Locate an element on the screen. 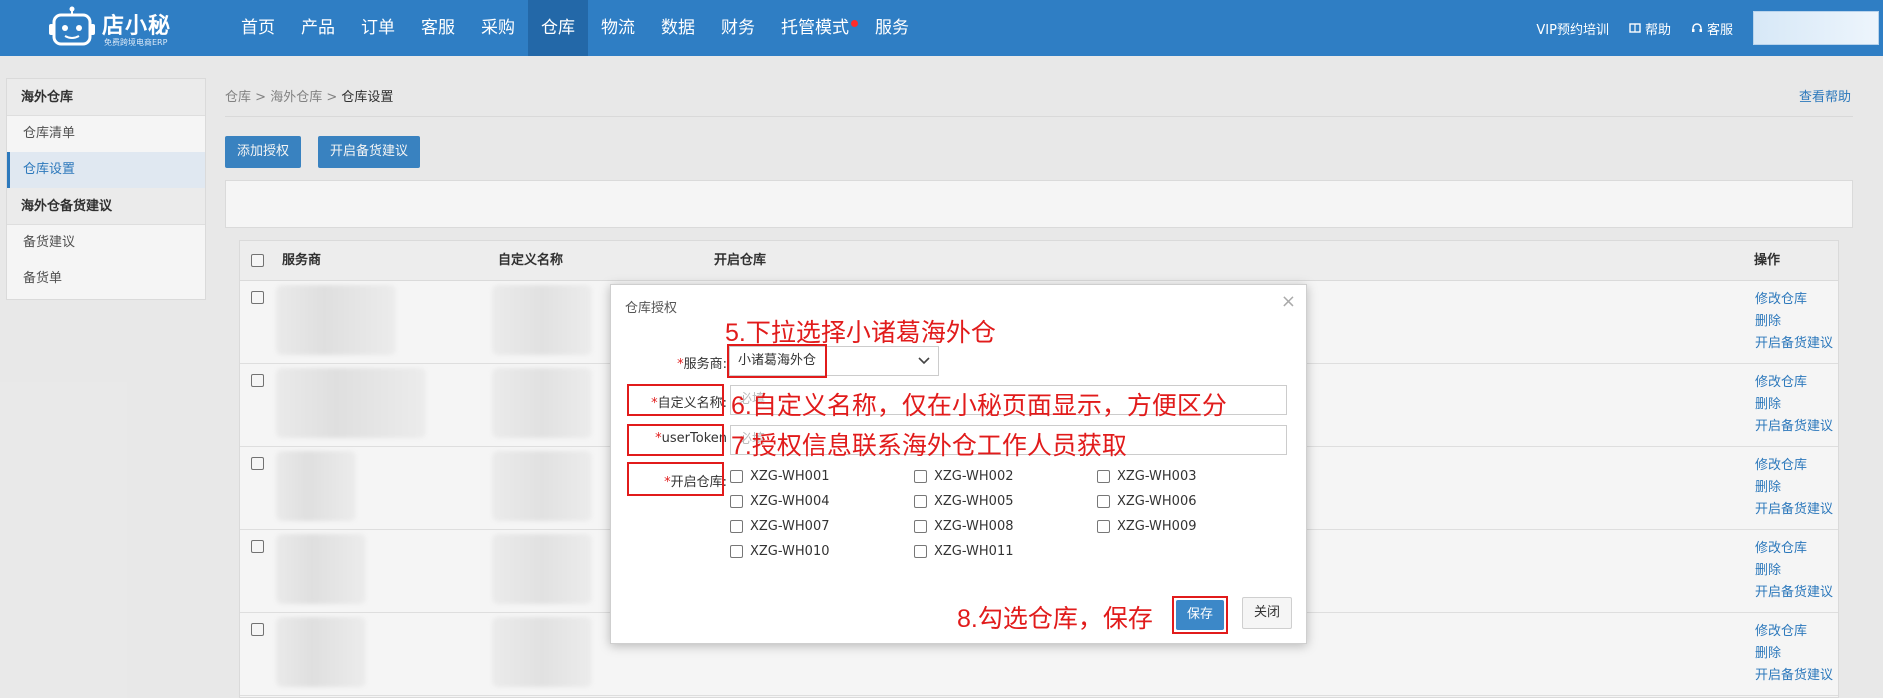 The width and height of the screenshot is (1883, 698). highlight-box-save is located at coordinates (1200, 615).